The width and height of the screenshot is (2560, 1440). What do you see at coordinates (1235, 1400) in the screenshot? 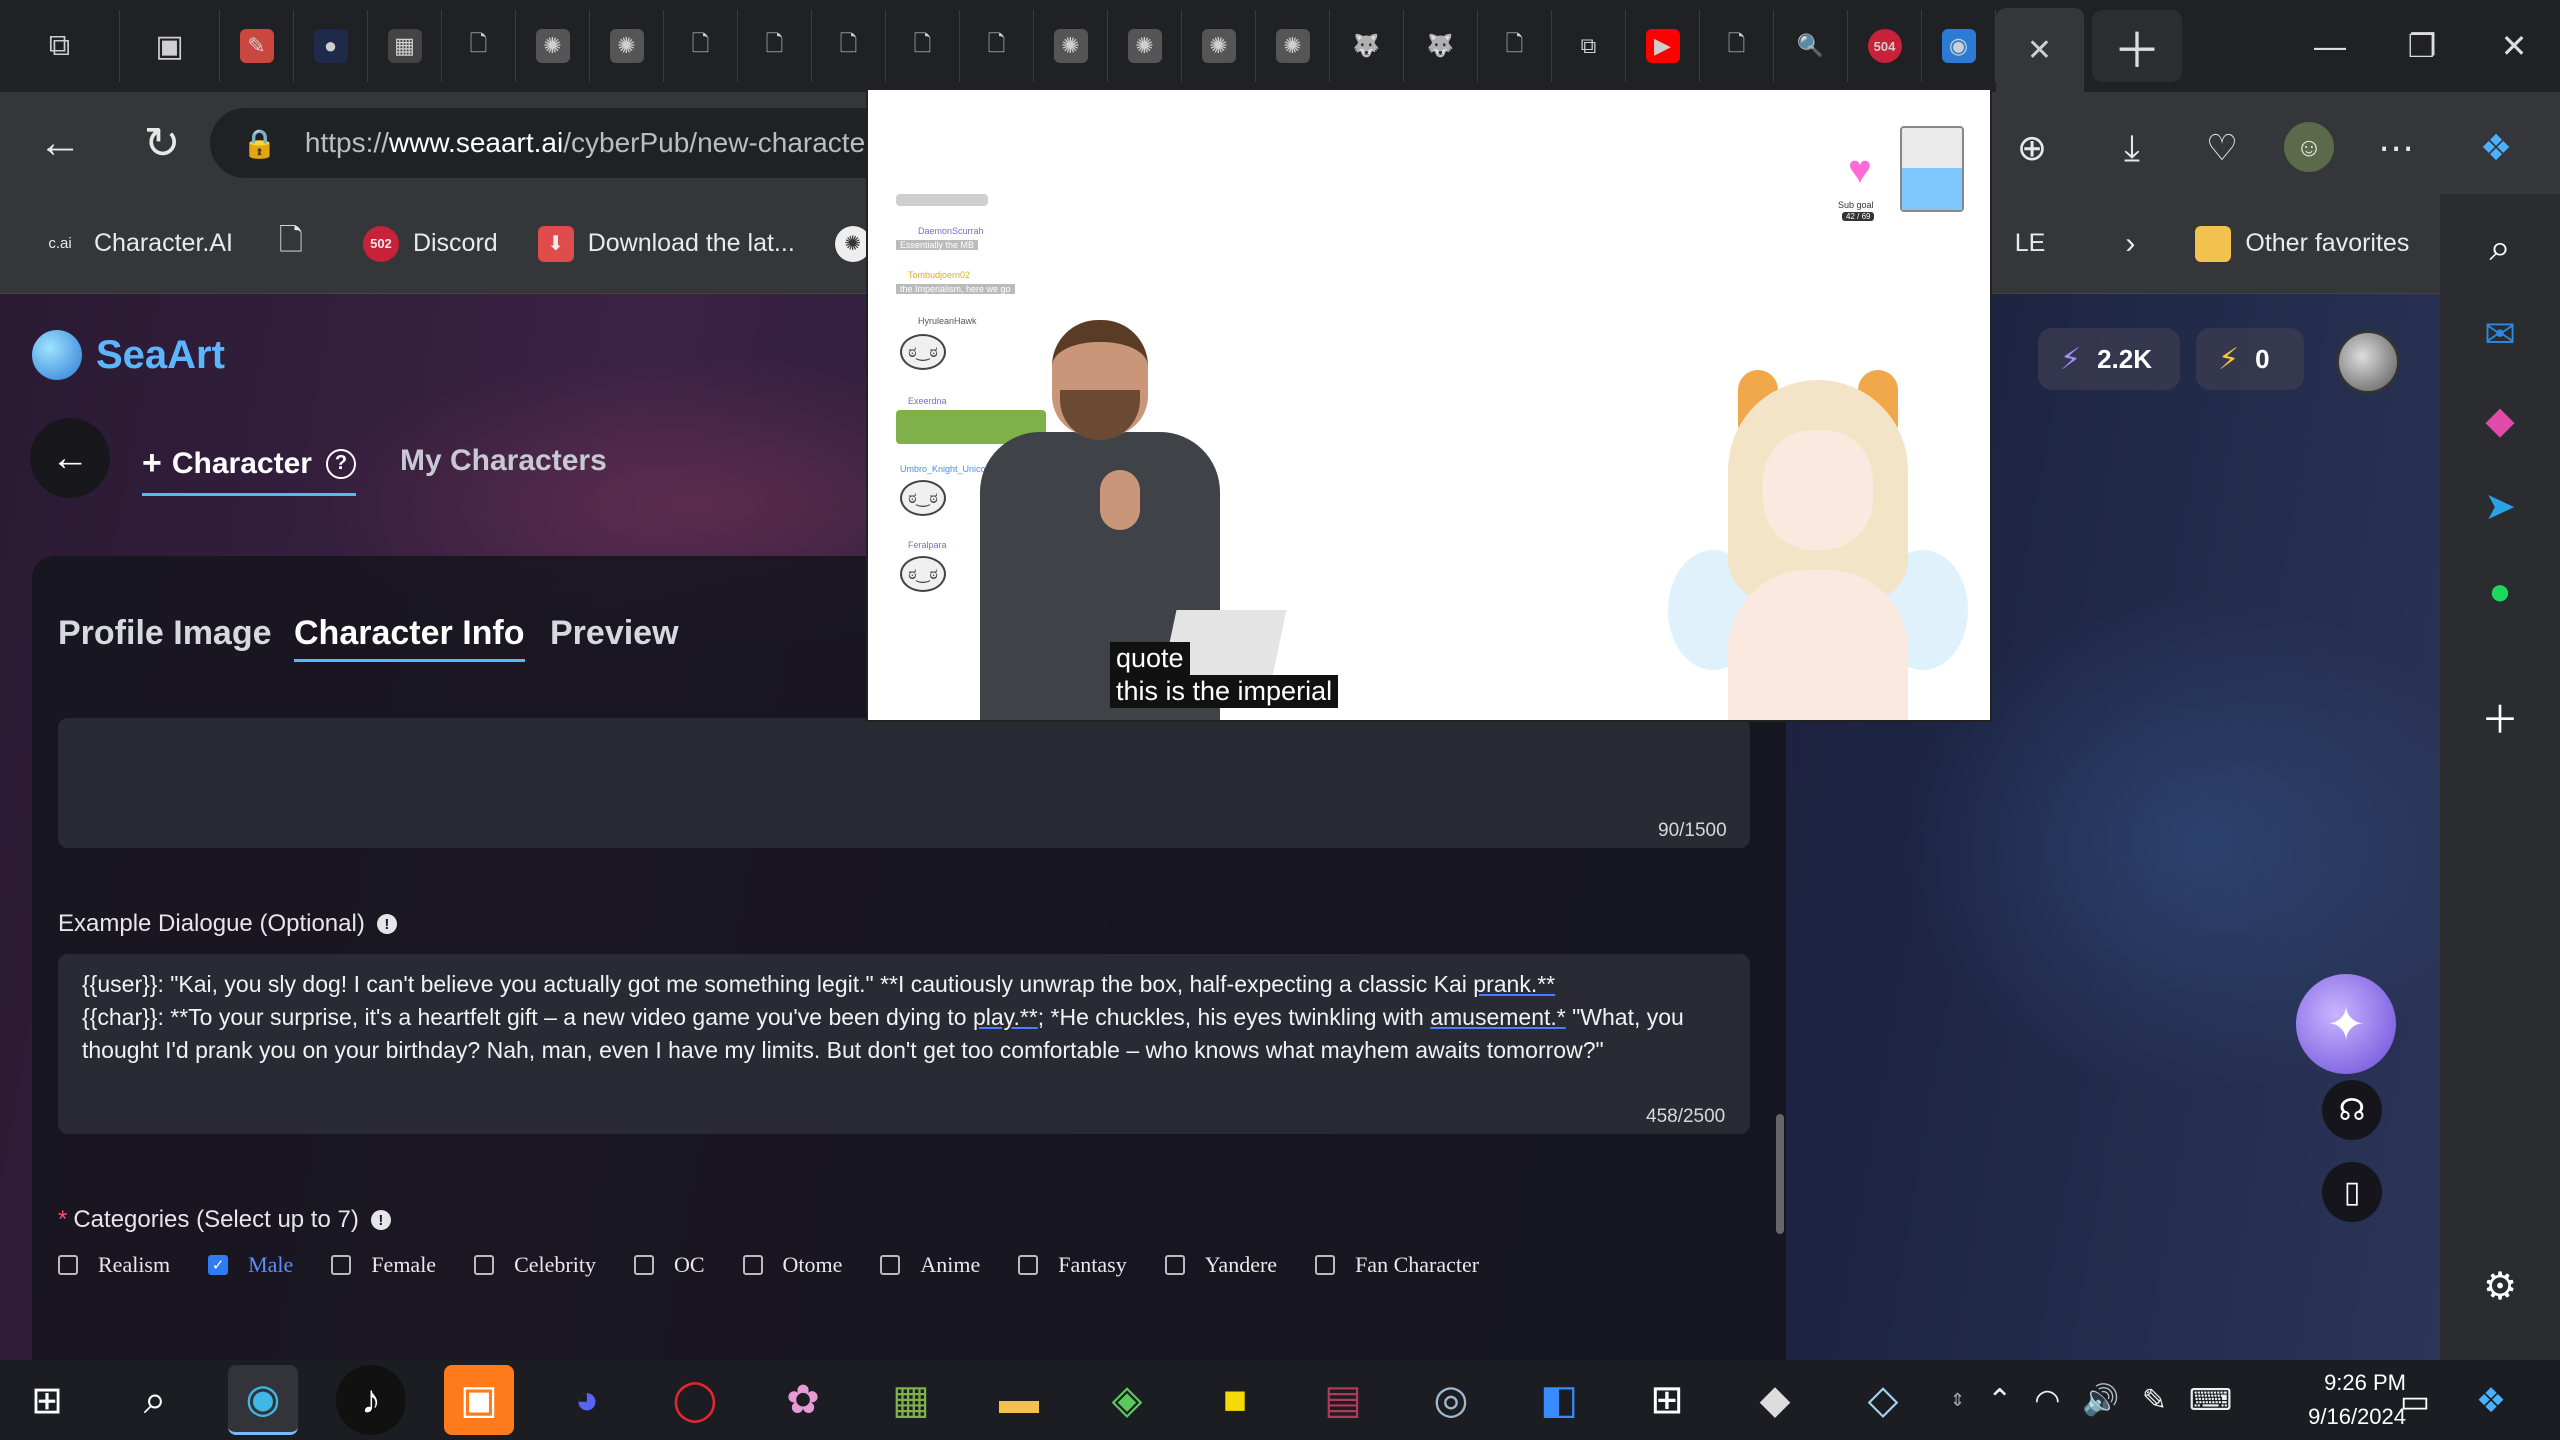
I see `sticky-notes-icon: ■` at bounding box center [1235, 1400].